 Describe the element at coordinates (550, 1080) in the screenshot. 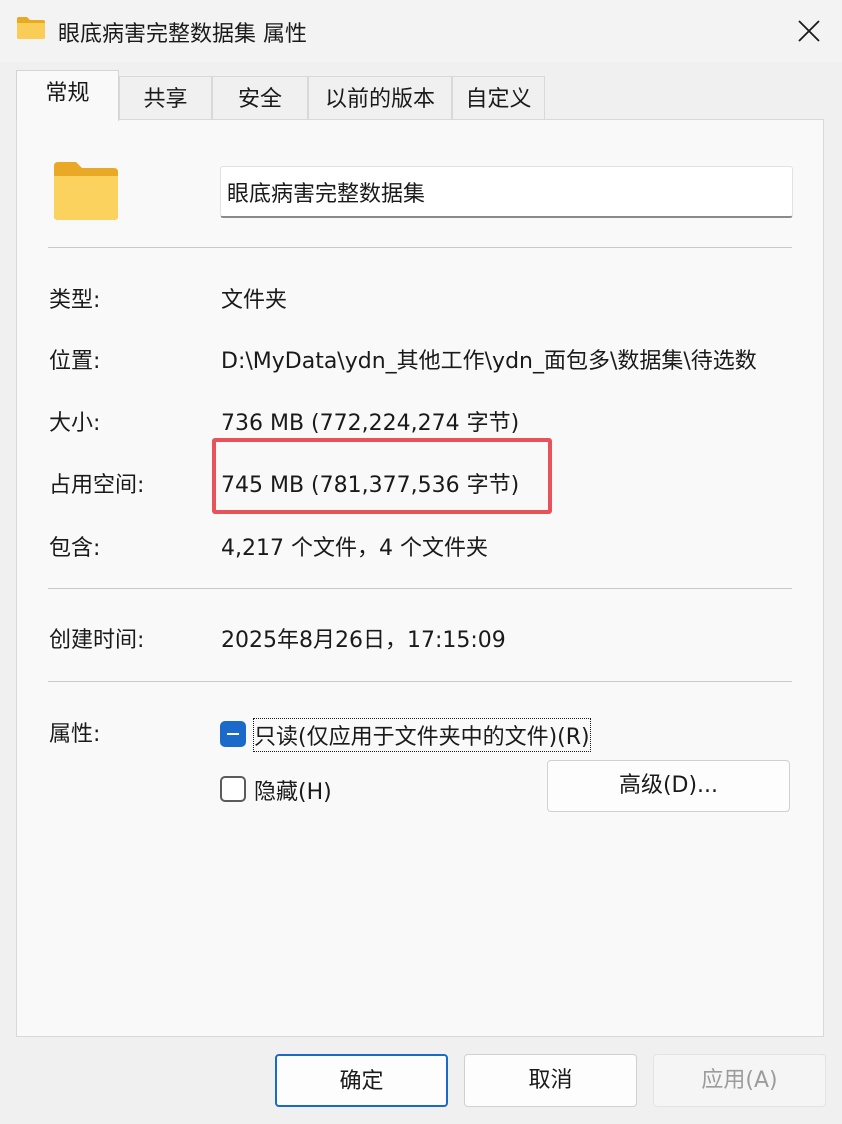

I see `cancel-button: 取消` at that location.